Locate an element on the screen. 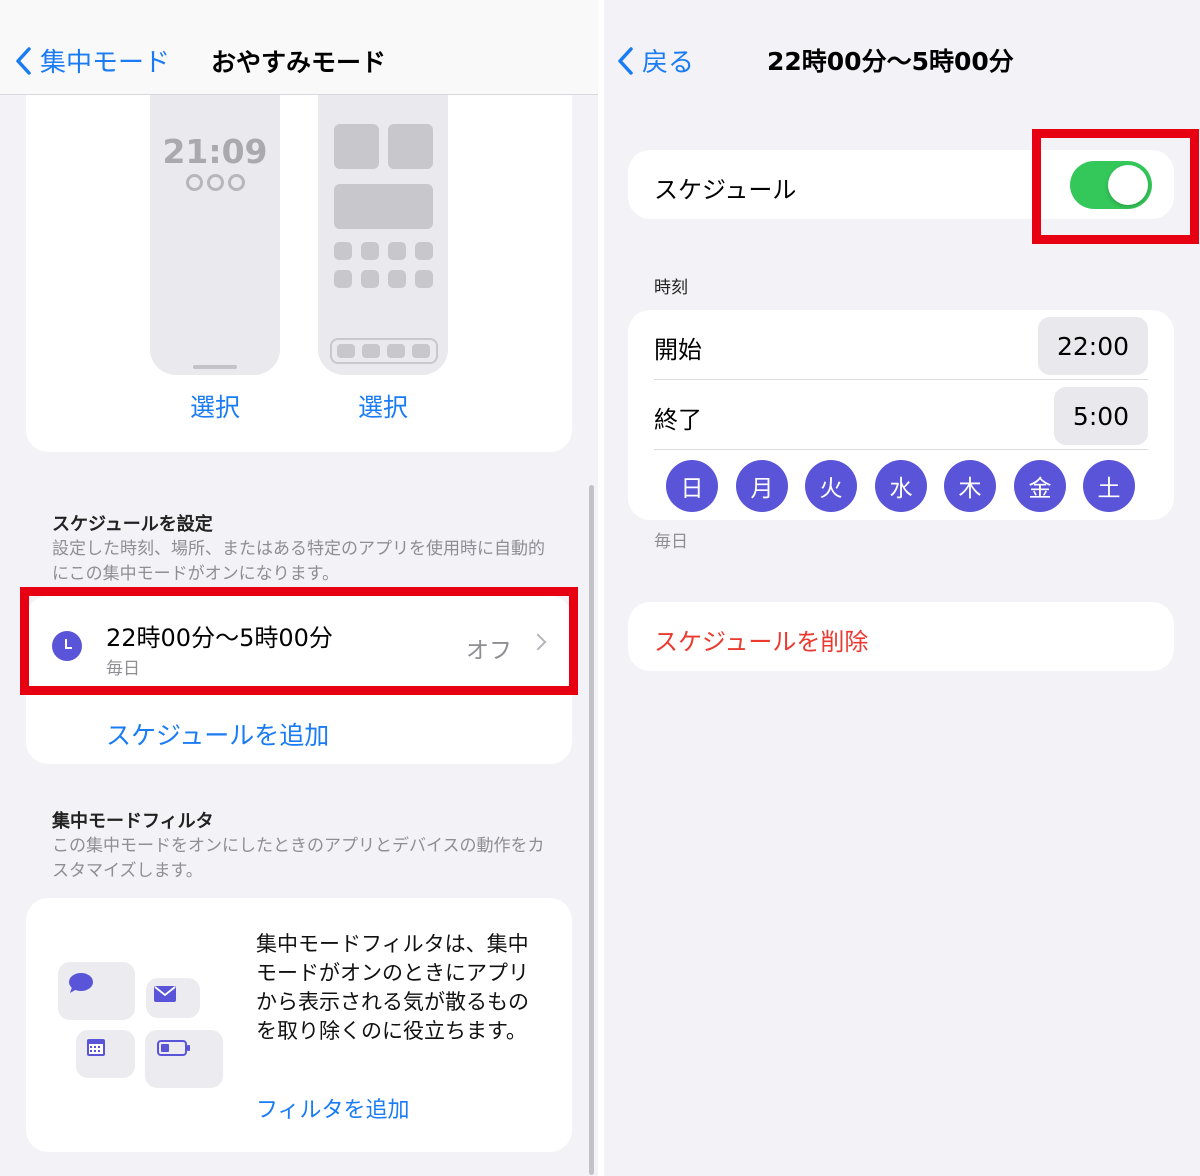 The height and width of the screenshot is (1176, 1200). back-button: 集中モード is located at coordinates (92, 60).